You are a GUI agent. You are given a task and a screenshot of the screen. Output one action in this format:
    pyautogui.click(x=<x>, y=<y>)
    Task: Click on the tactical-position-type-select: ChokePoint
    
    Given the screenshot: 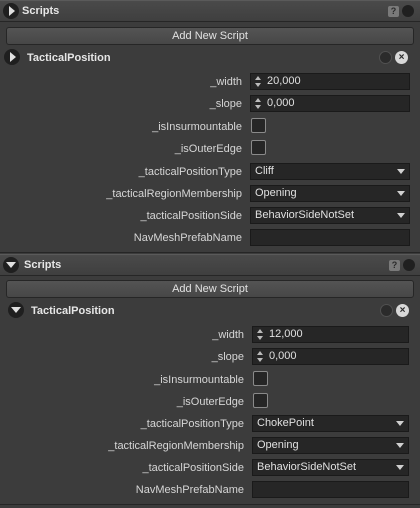 What is the action you would take?
    pyautogui.click(x=330, y=423)
    